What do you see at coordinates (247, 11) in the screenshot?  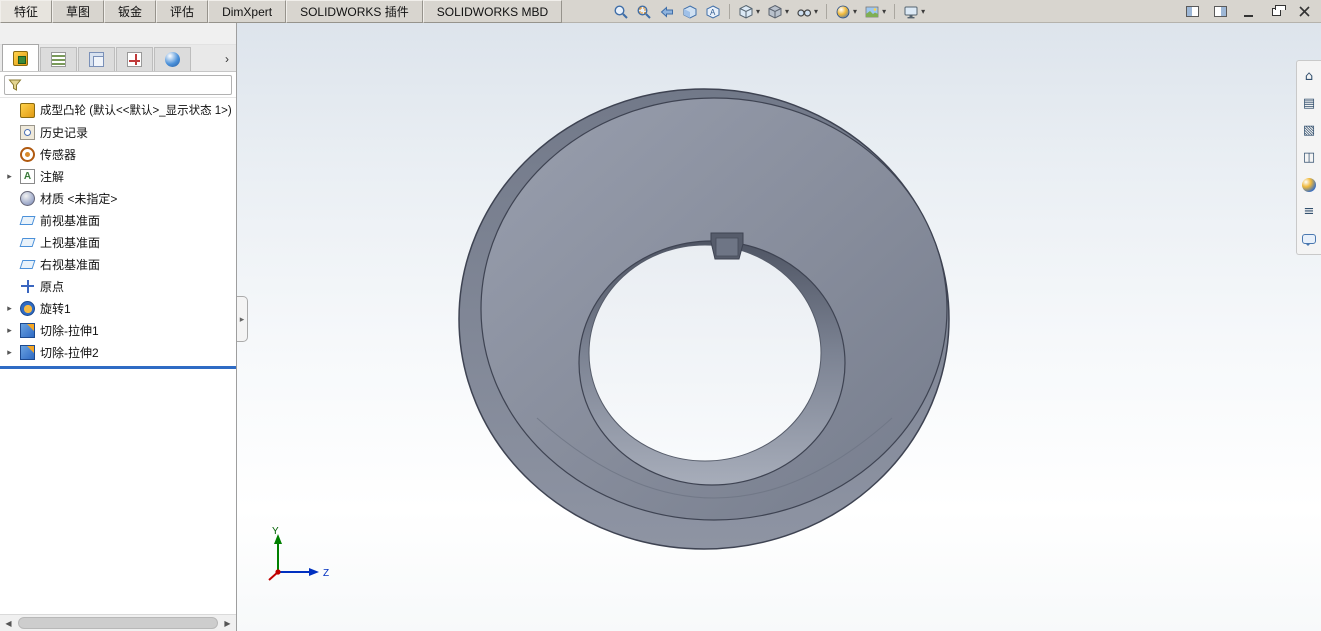 I see `ribbon-tab-dimxpert: DimXpert` at bounding box center [247, 11].